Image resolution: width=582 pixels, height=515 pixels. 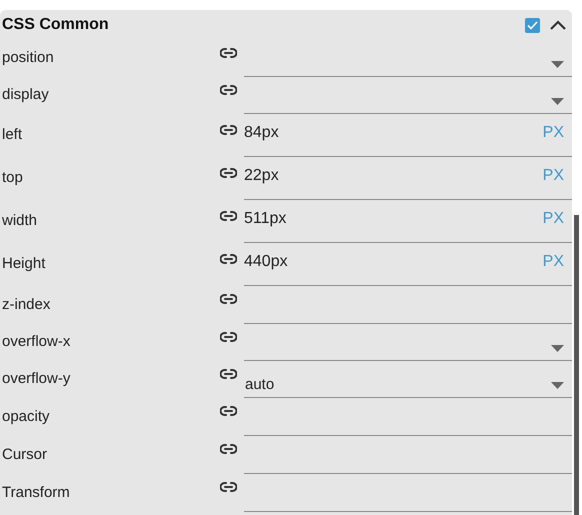 I want to click on input-field: 84px, so click(x=393, y=135).